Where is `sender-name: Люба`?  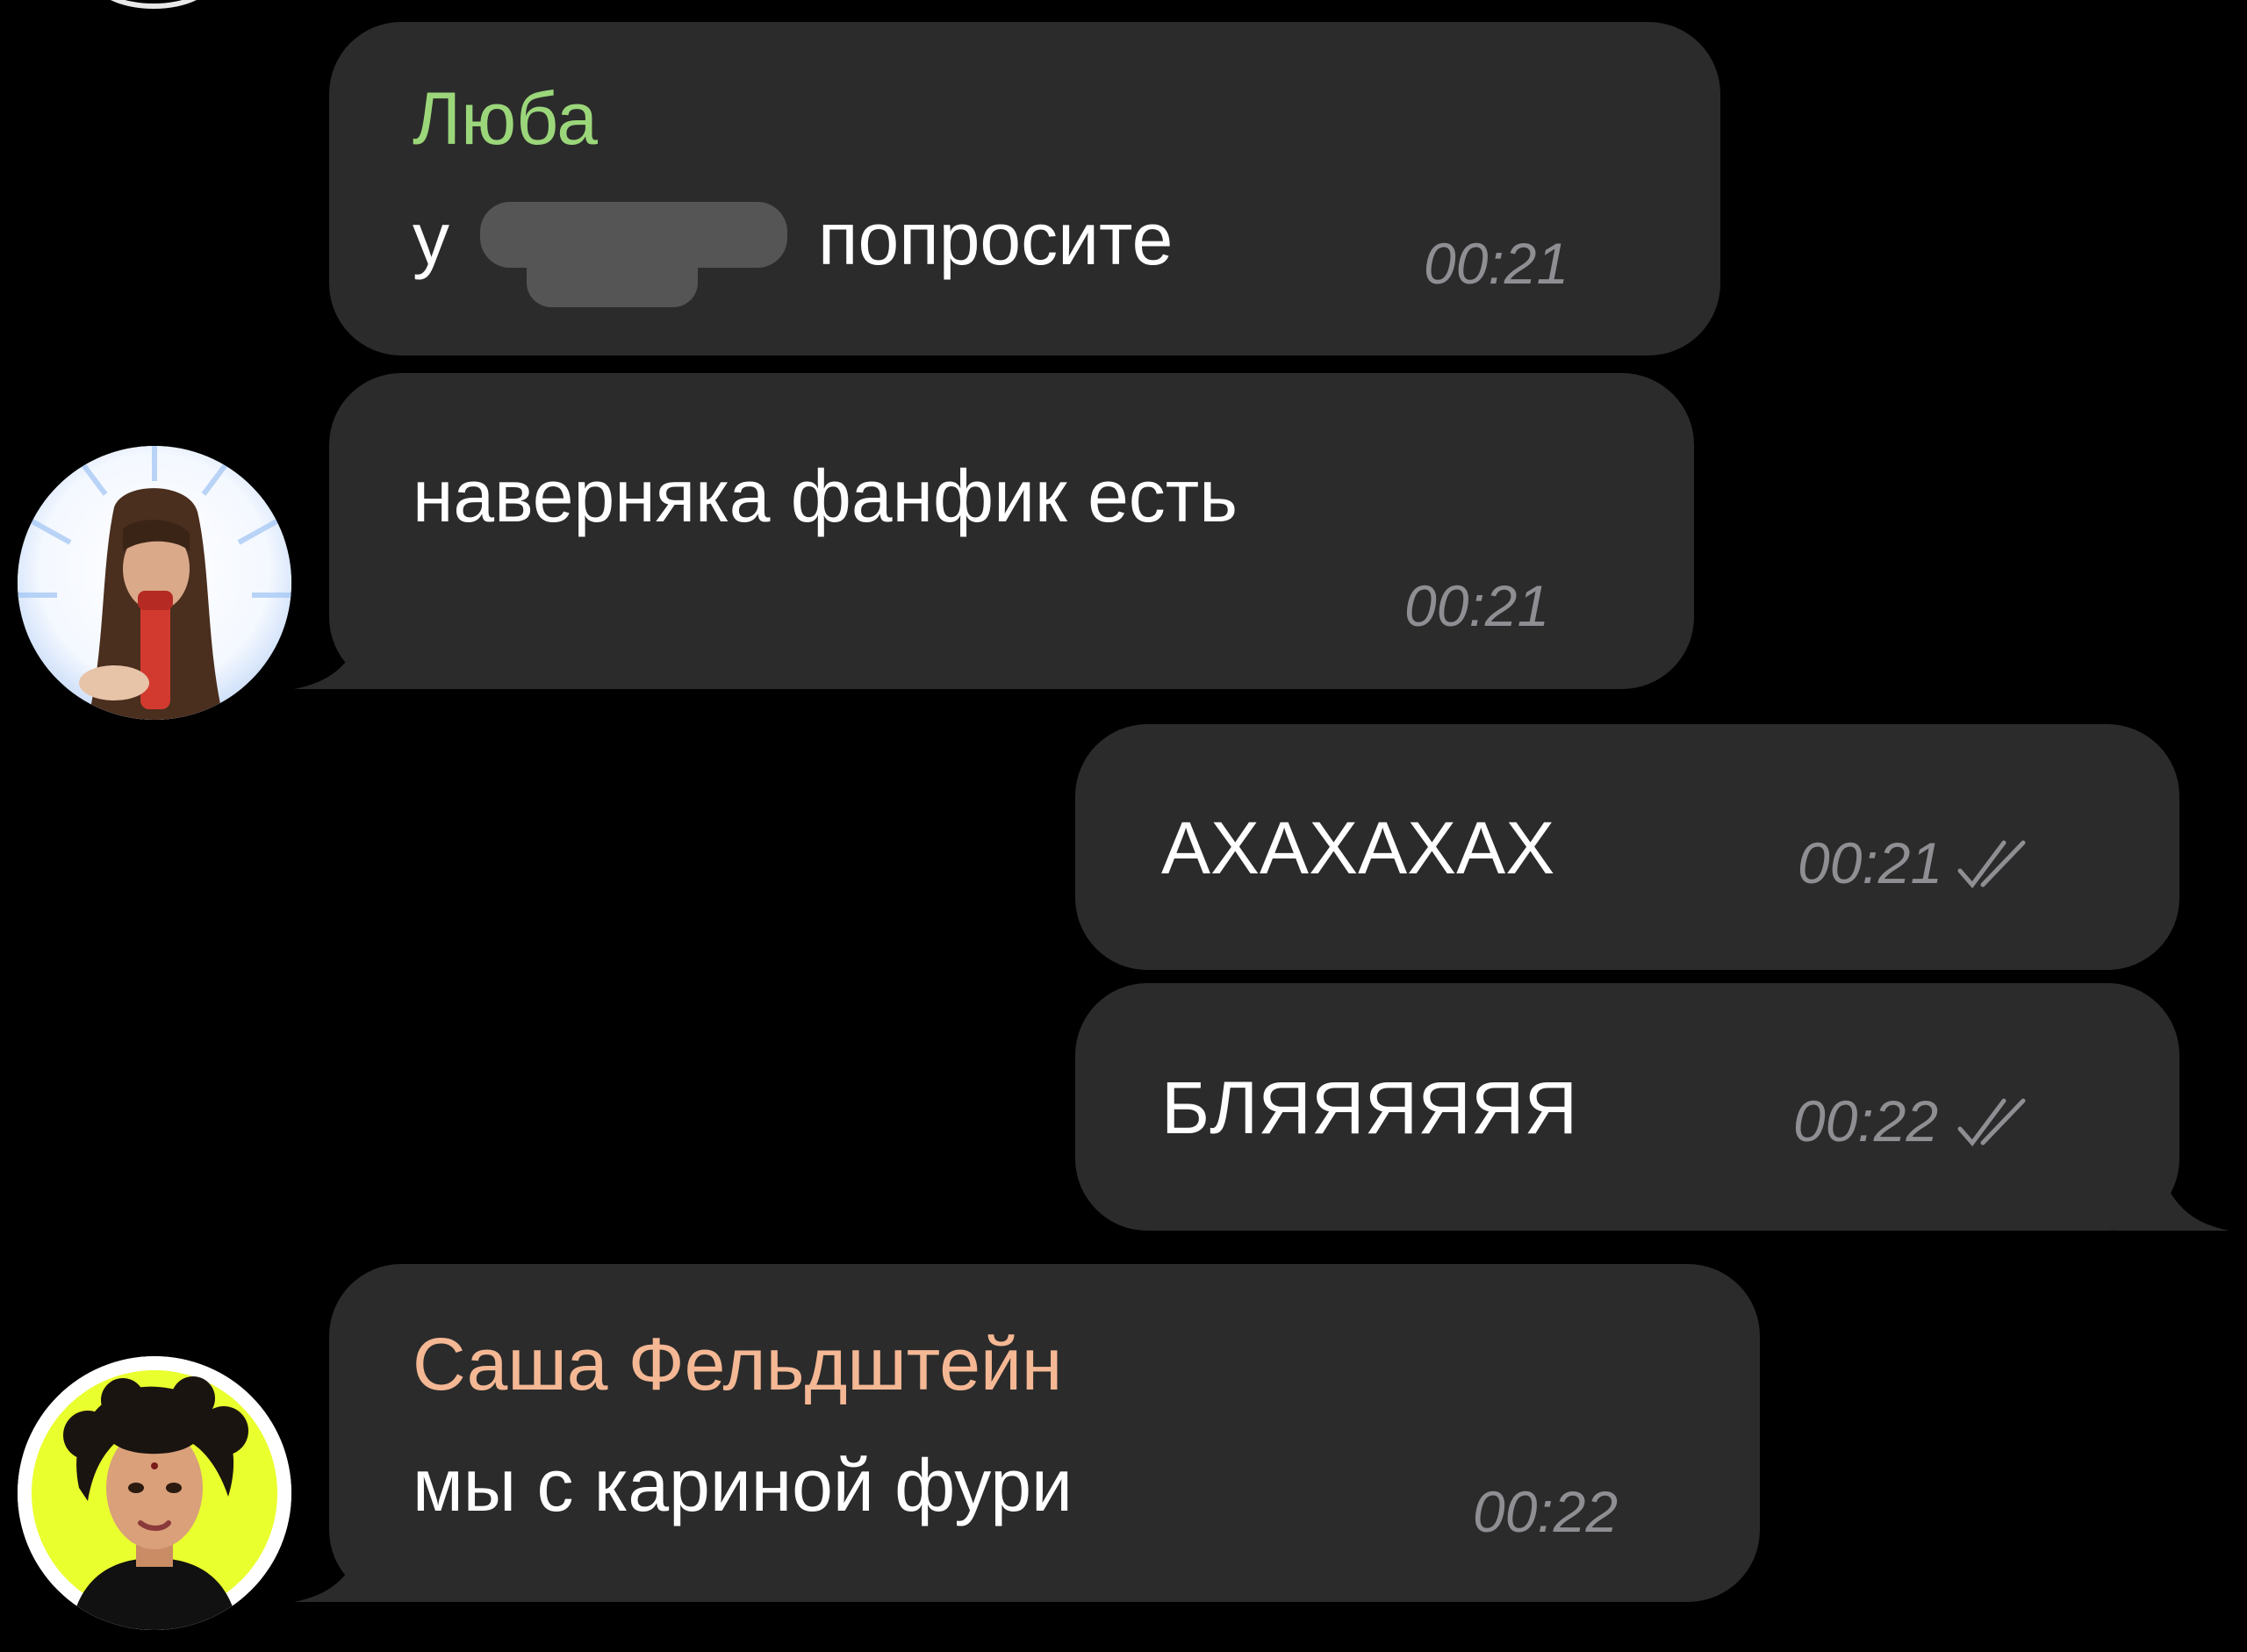
sender-name: Люба is located at coordinates (505, 118).